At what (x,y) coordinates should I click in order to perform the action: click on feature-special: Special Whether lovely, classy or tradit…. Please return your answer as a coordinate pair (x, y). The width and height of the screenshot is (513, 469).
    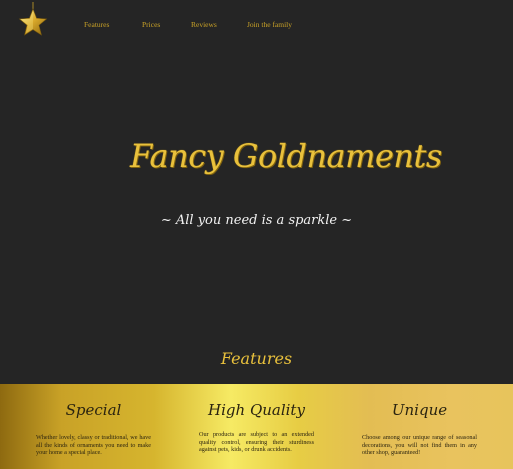
    Looking at the image, I should click on (93, 426).